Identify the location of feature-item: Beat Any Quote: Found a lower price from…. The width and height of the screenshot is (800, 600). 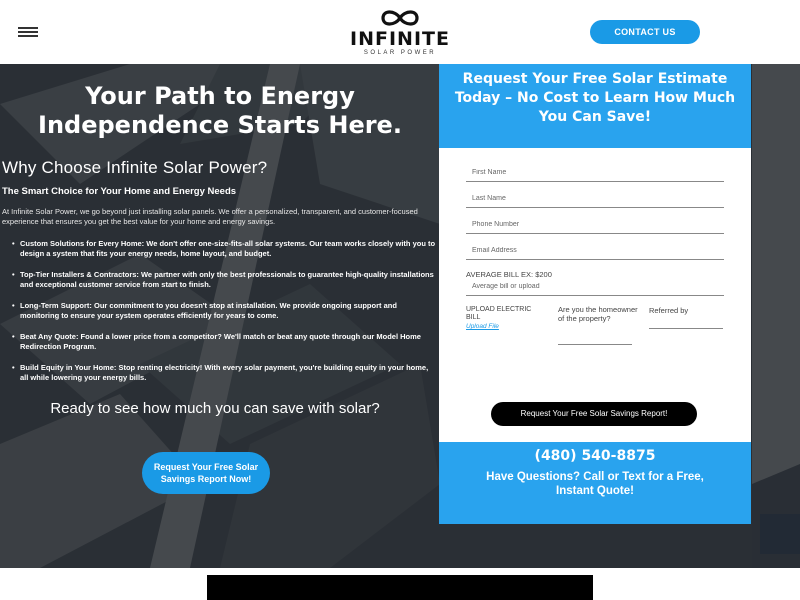
(224, 342).